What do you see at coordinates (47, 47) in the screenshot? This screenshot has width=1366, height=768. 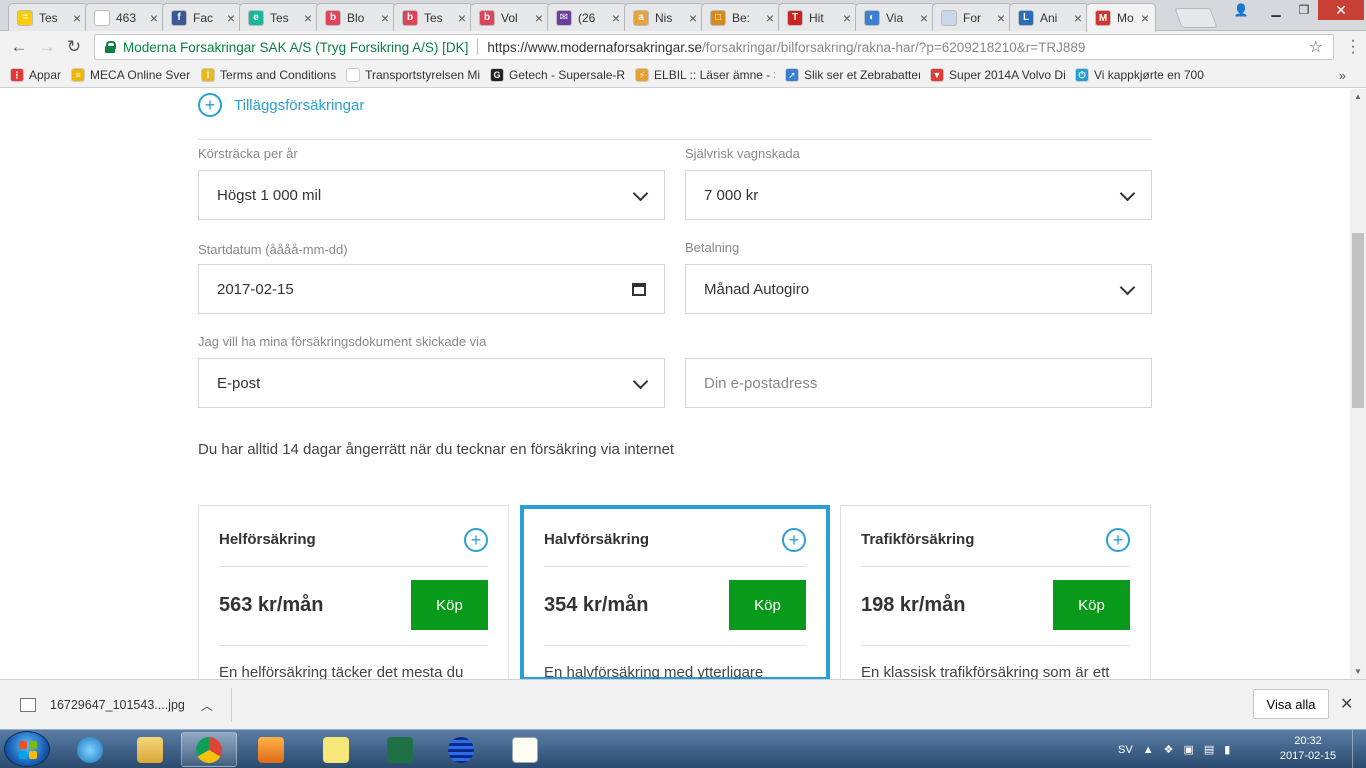 I see `forward-icon: →` at bounding box center [47, 47].